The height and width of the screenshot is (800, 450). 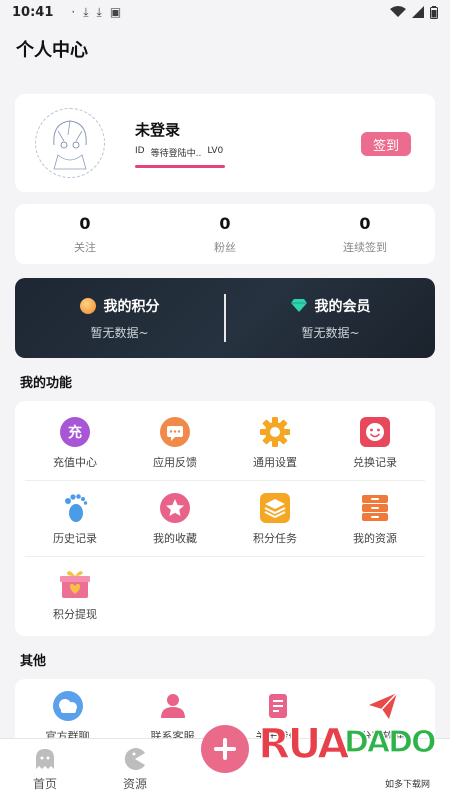 What do you see at coordinates (407, 785) in the screenshot?
I see `watermark-tagline: 如多下载网` at bounding box center [407, 785].